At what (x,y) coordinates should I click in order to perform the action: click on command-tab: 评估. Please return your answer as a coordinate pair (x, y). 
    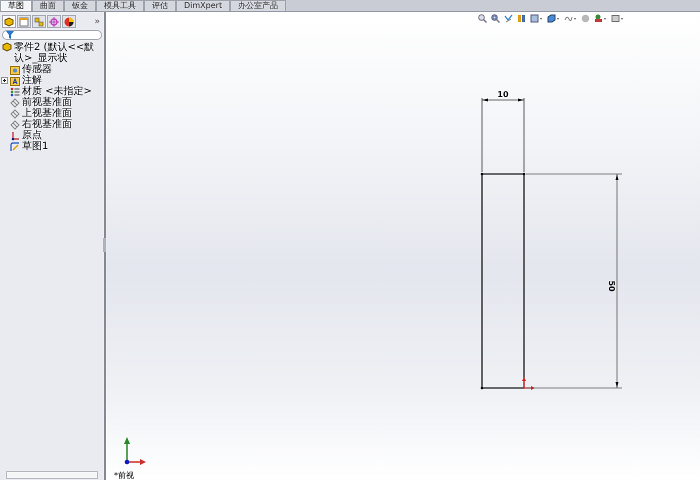
    Looking at the image, I should click on (160, 5).